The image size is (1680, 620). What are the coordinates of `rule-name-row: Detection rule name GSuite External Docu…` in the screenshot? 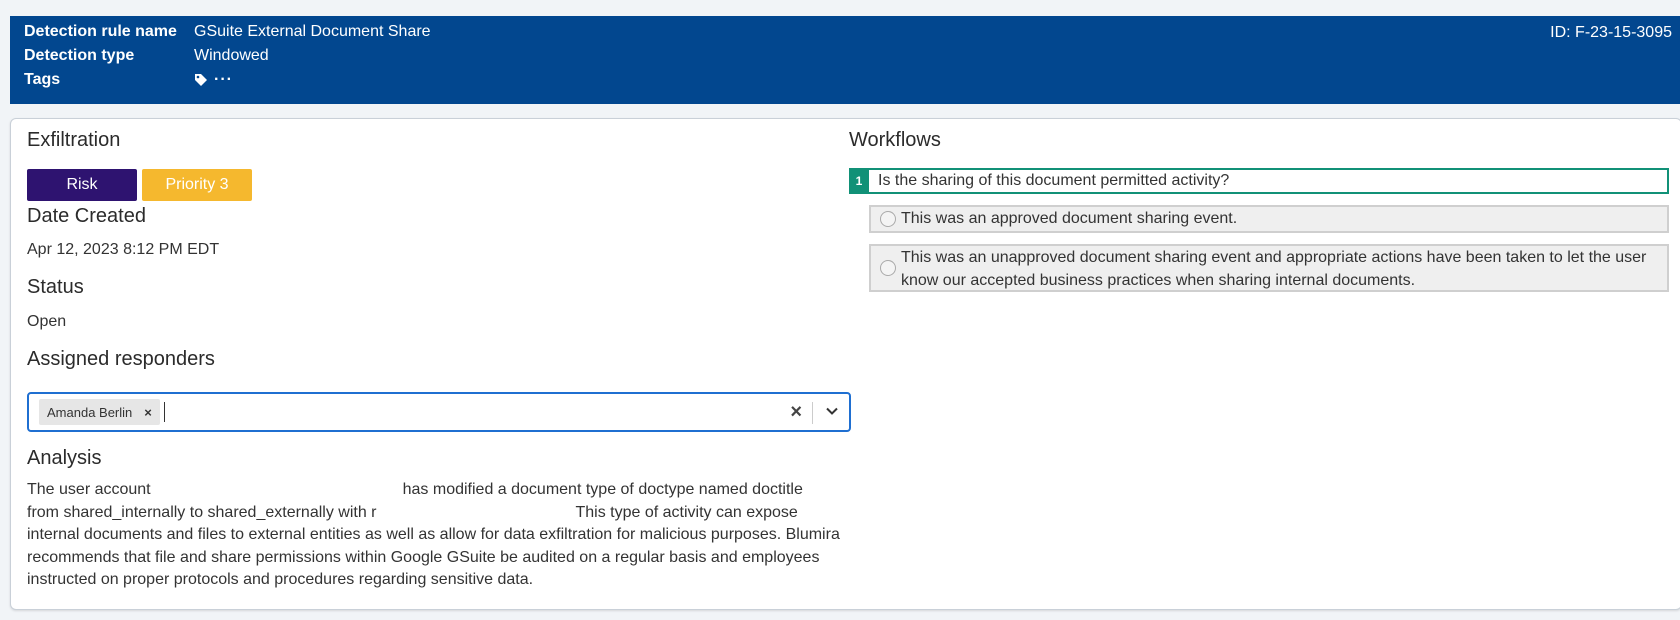 It's located at (227, 32).